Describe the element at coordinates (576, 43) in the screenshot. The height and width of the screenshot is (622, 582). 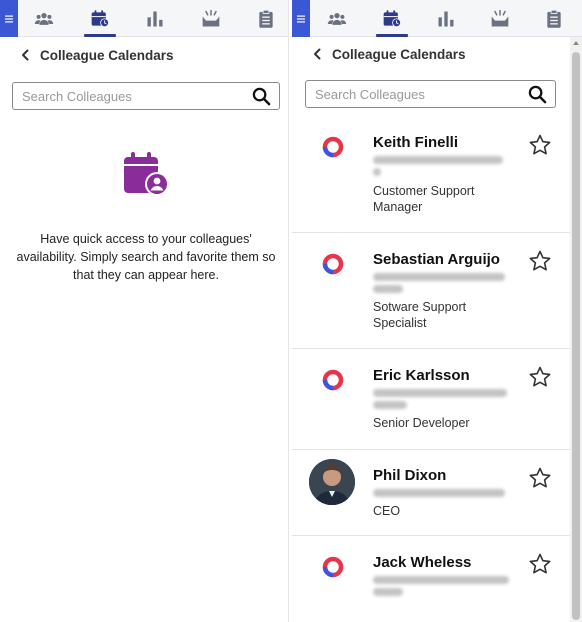
I see `scroll-up-arrow-icon` at that location.